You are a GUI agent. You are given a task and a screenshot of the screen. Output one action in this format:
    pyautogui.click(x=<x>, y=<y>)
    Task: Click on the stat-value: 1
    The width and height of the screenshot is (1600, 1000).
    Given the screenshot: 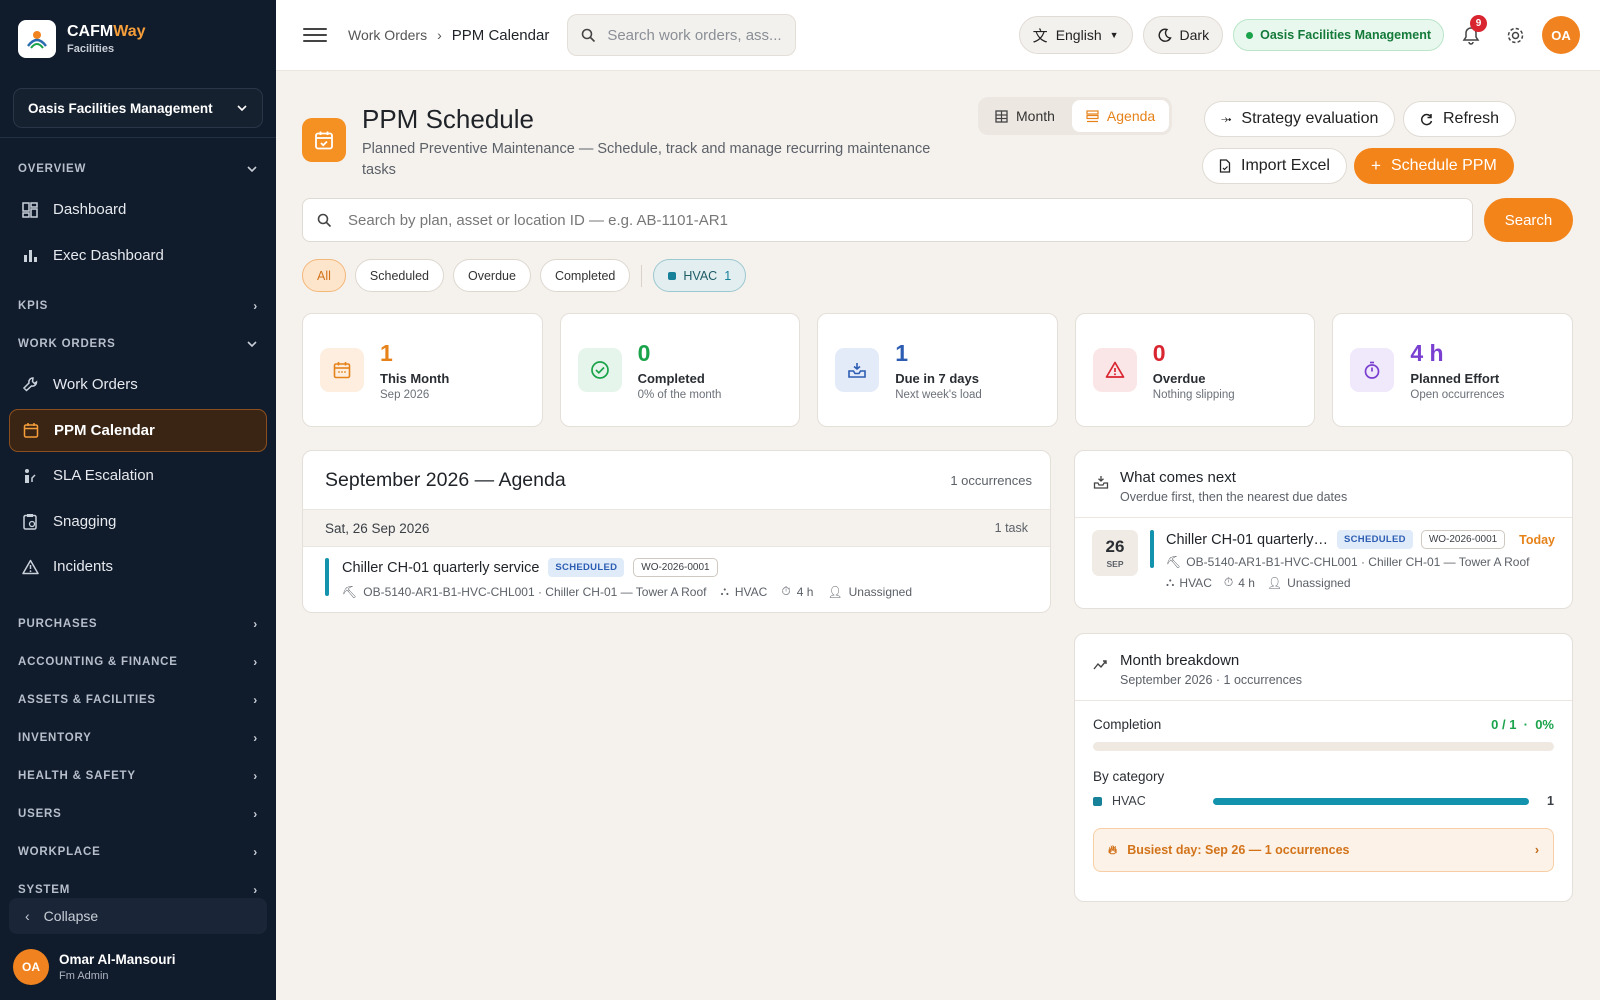 What is the action you would take?
    pyautogui.click(x=901, y=352)
    